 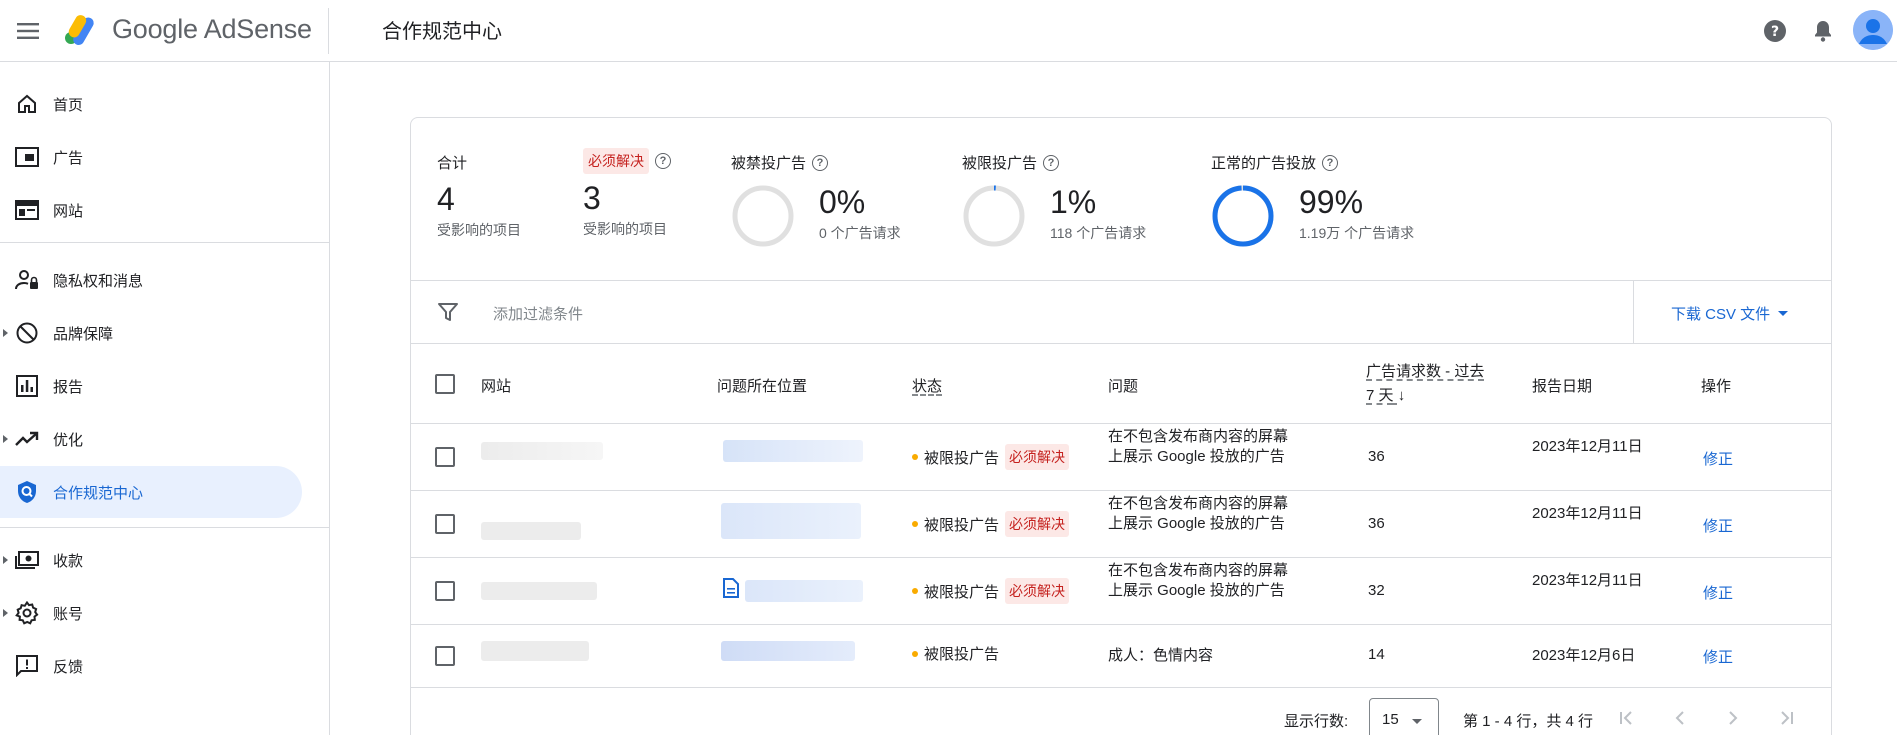 What do you see at coordinates (1430, 384) in the screenshot?
I see `header-requests: 广告请求数 - 过去 7 天 ↓` at bounding box center [1430, 384].